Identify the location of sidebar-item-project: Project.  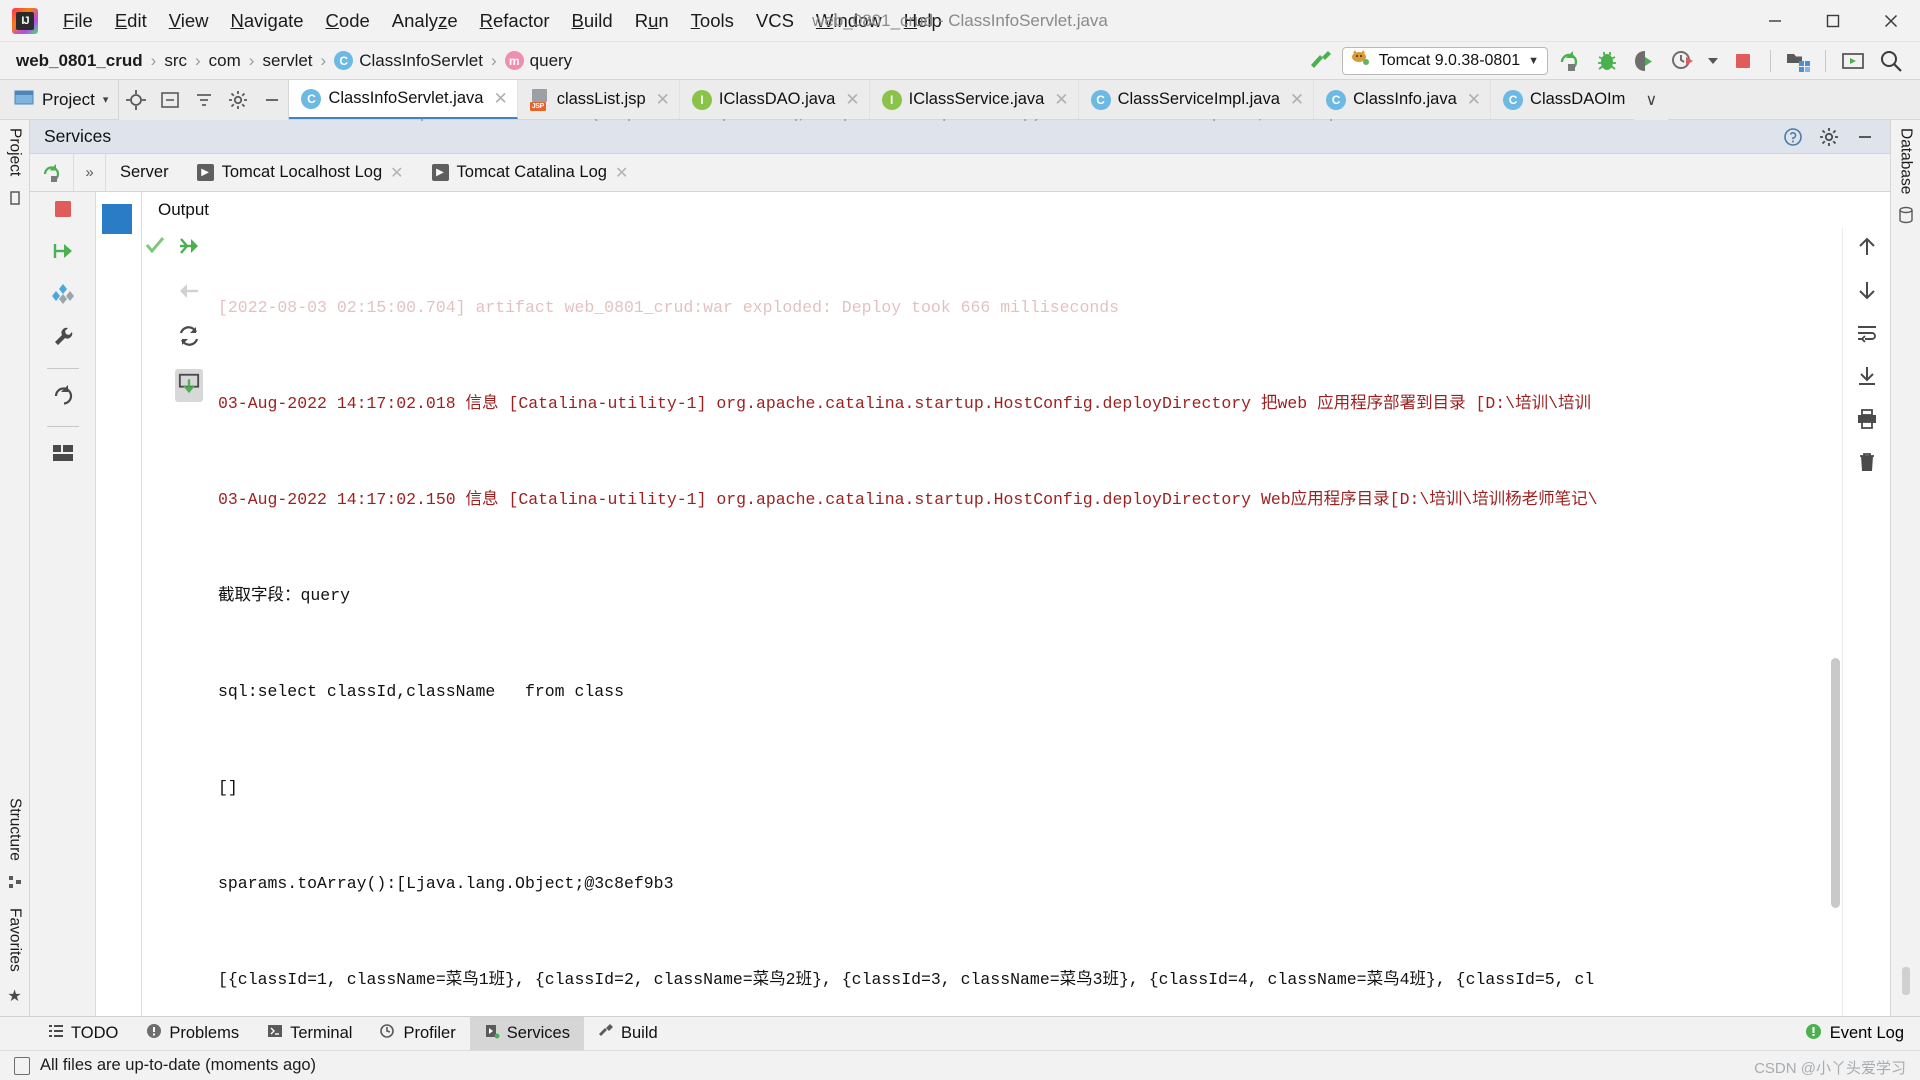
(15, 152).